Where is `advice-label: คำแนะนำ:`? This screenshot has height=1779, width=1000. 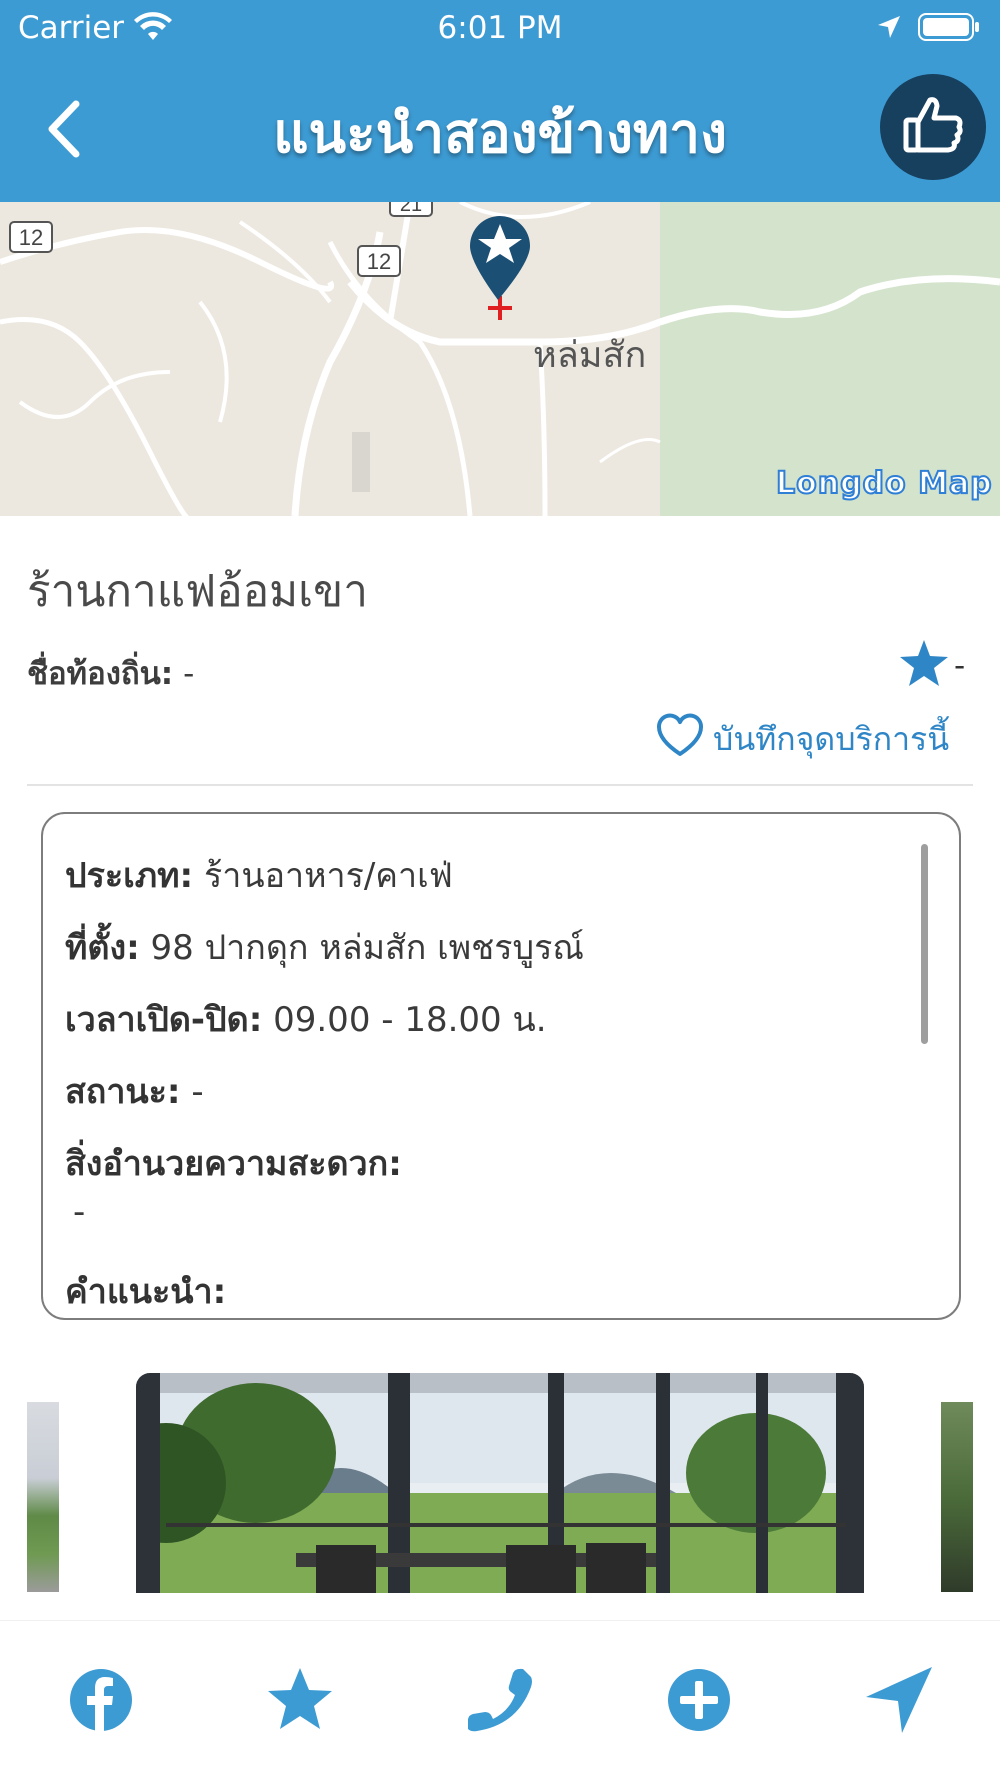 advice-label: คำแนะนำ: is located at coordinates (146, 1292).